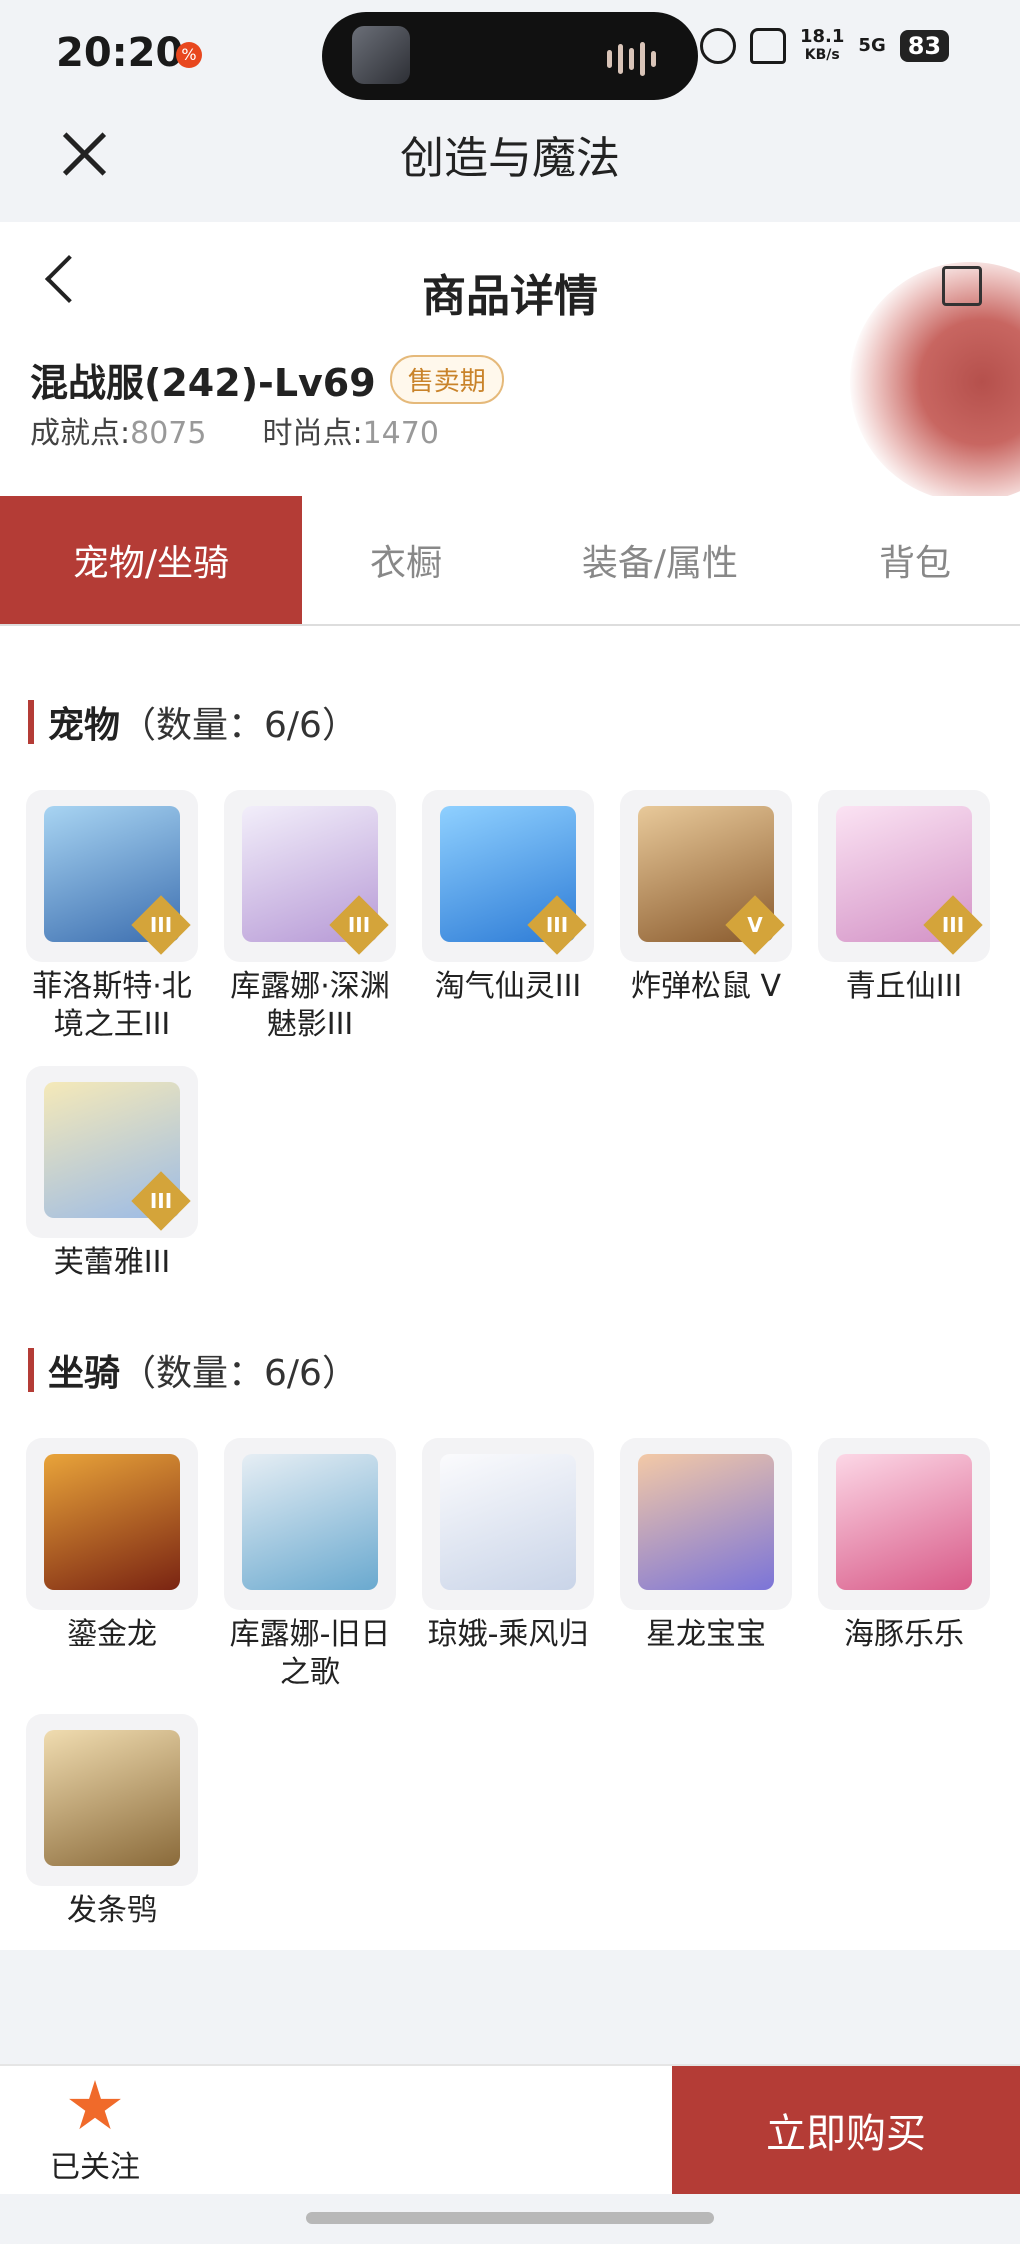 This screenshot has height=2244, width=1020. I want to click on product-header: 商品详情 混战服(242)-Lv69 售卖期 成就点:8075 时尚点:1470, so click(510, 359).